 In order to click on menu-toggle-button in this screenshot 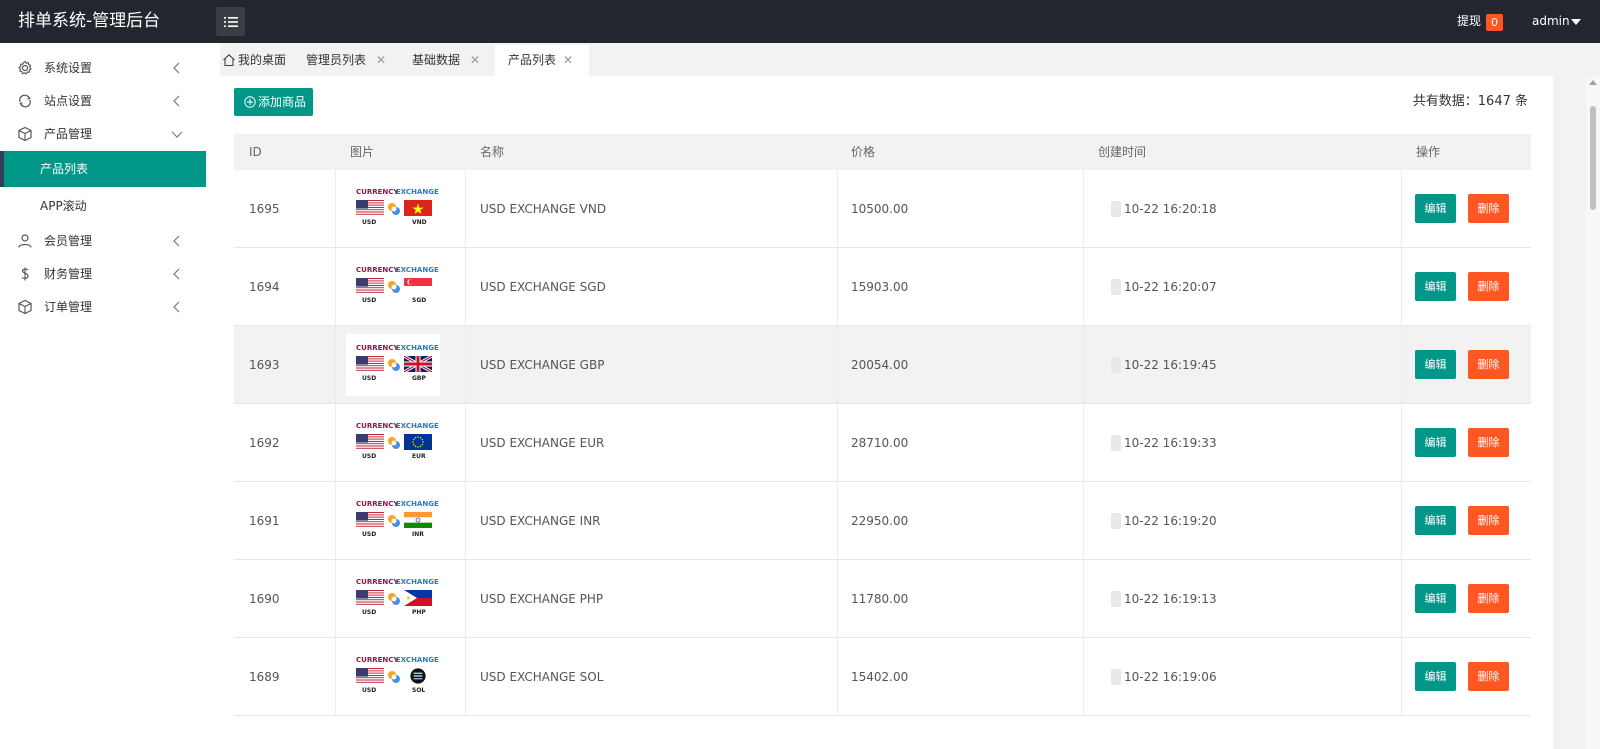, I will do `click(230, 21)`.